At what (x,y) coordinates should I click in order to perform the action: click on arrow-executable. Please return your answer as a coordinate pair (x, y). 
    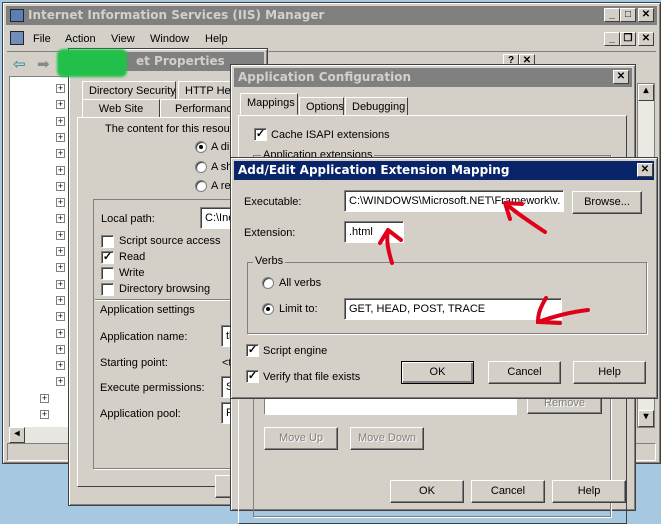
    Looking at the image, I should click on (525, 217).